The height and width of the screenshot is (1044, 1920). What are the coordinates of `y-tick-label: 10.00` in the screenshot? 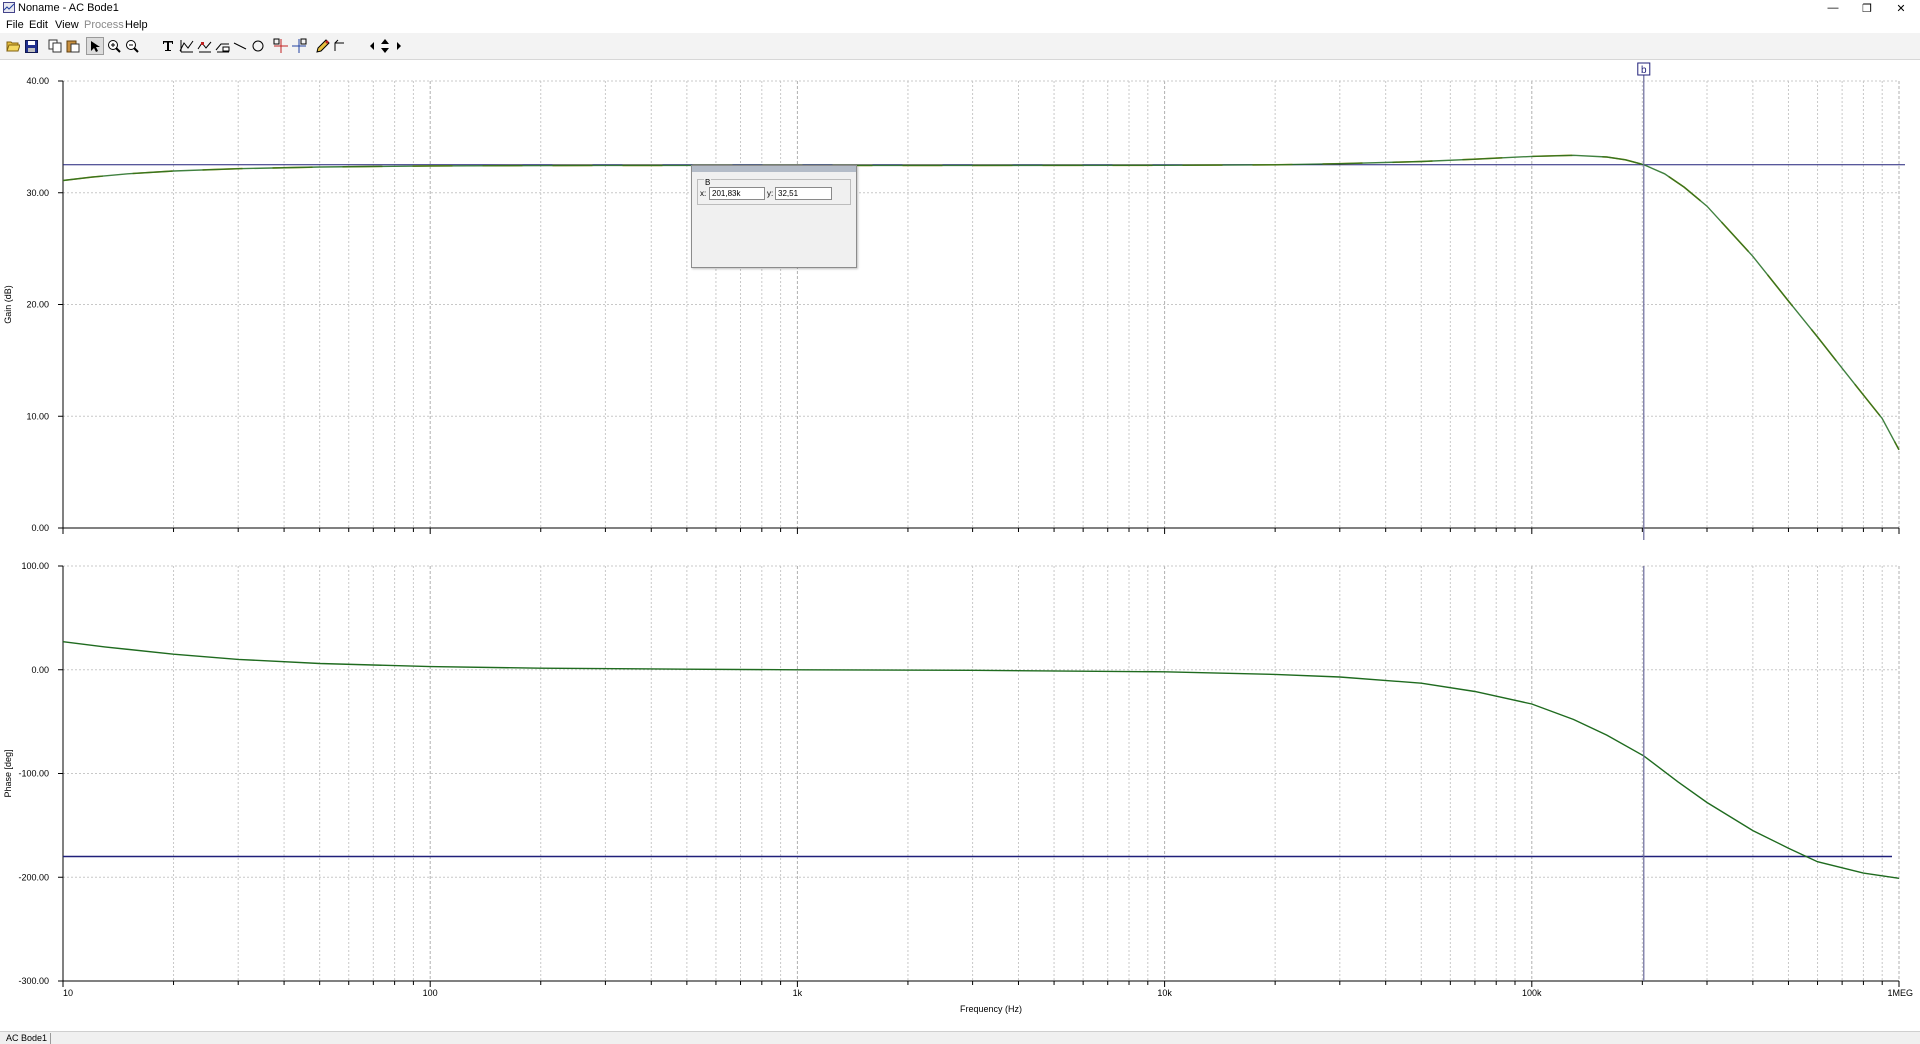 It's located at (37, 416).